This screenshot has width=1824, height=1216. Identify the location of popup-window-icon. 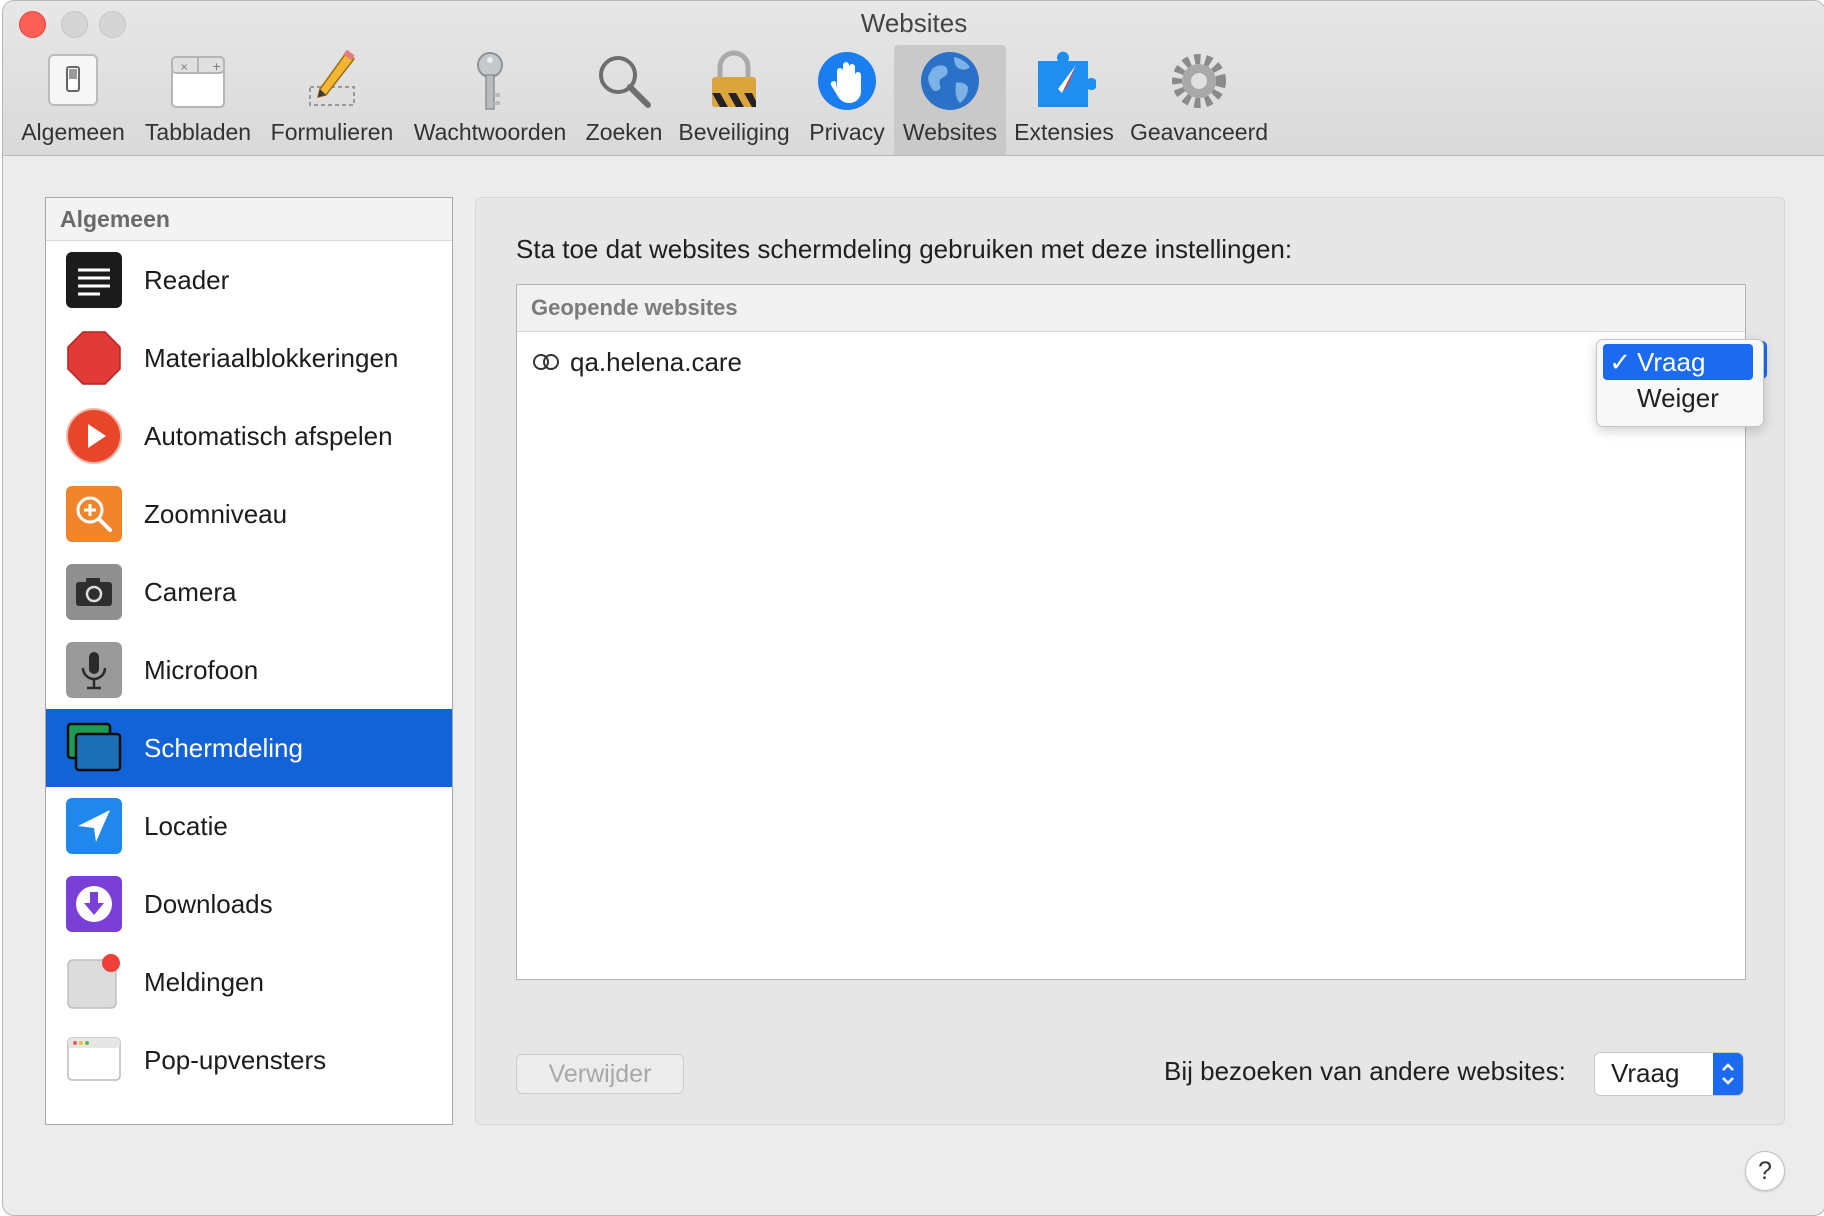
(94, 1059).